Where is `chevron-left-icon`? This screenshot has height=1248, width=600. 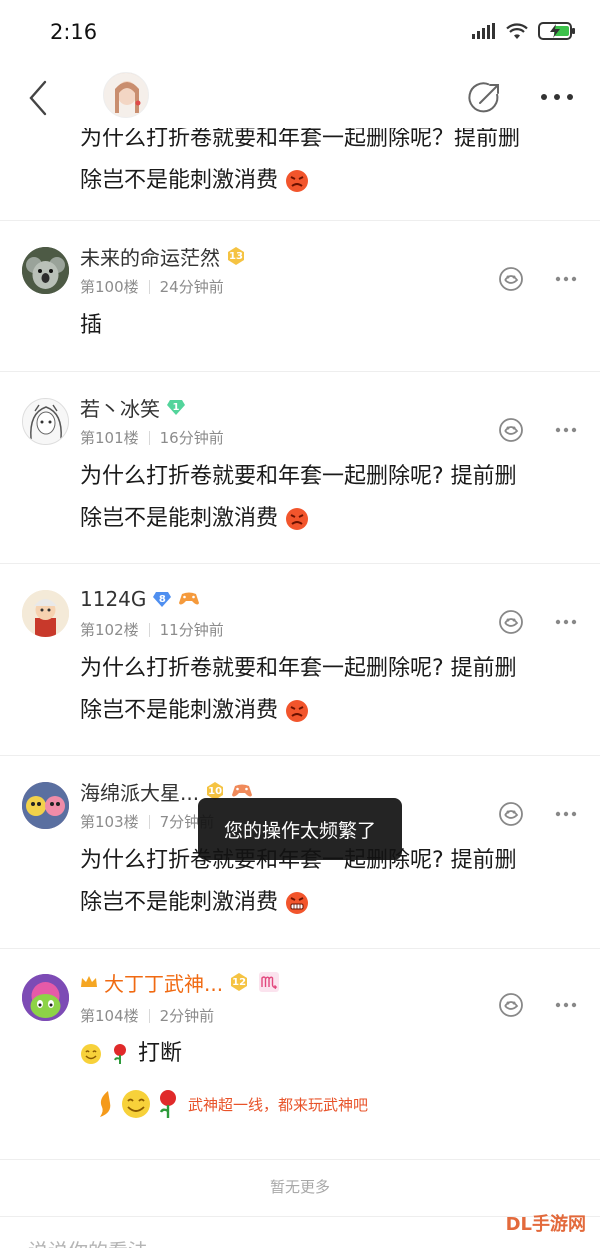
chevron-left-icon is located at coordinates (38, 98).